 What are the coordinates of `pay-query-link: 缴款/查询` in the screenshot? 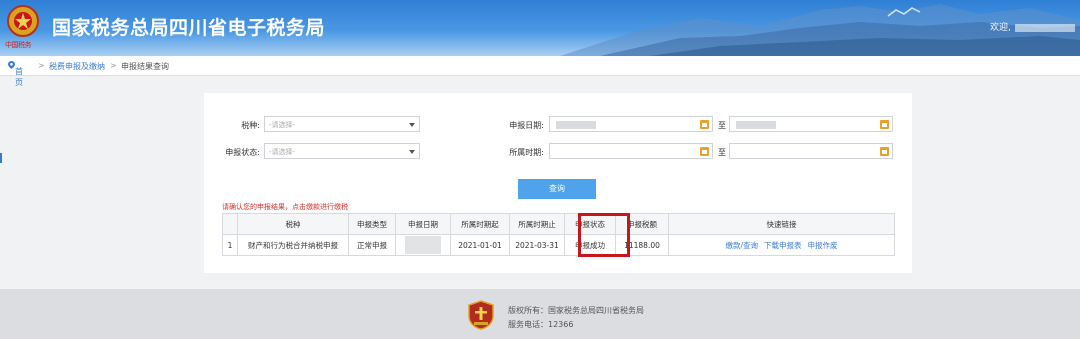 It's located at (741, 245).